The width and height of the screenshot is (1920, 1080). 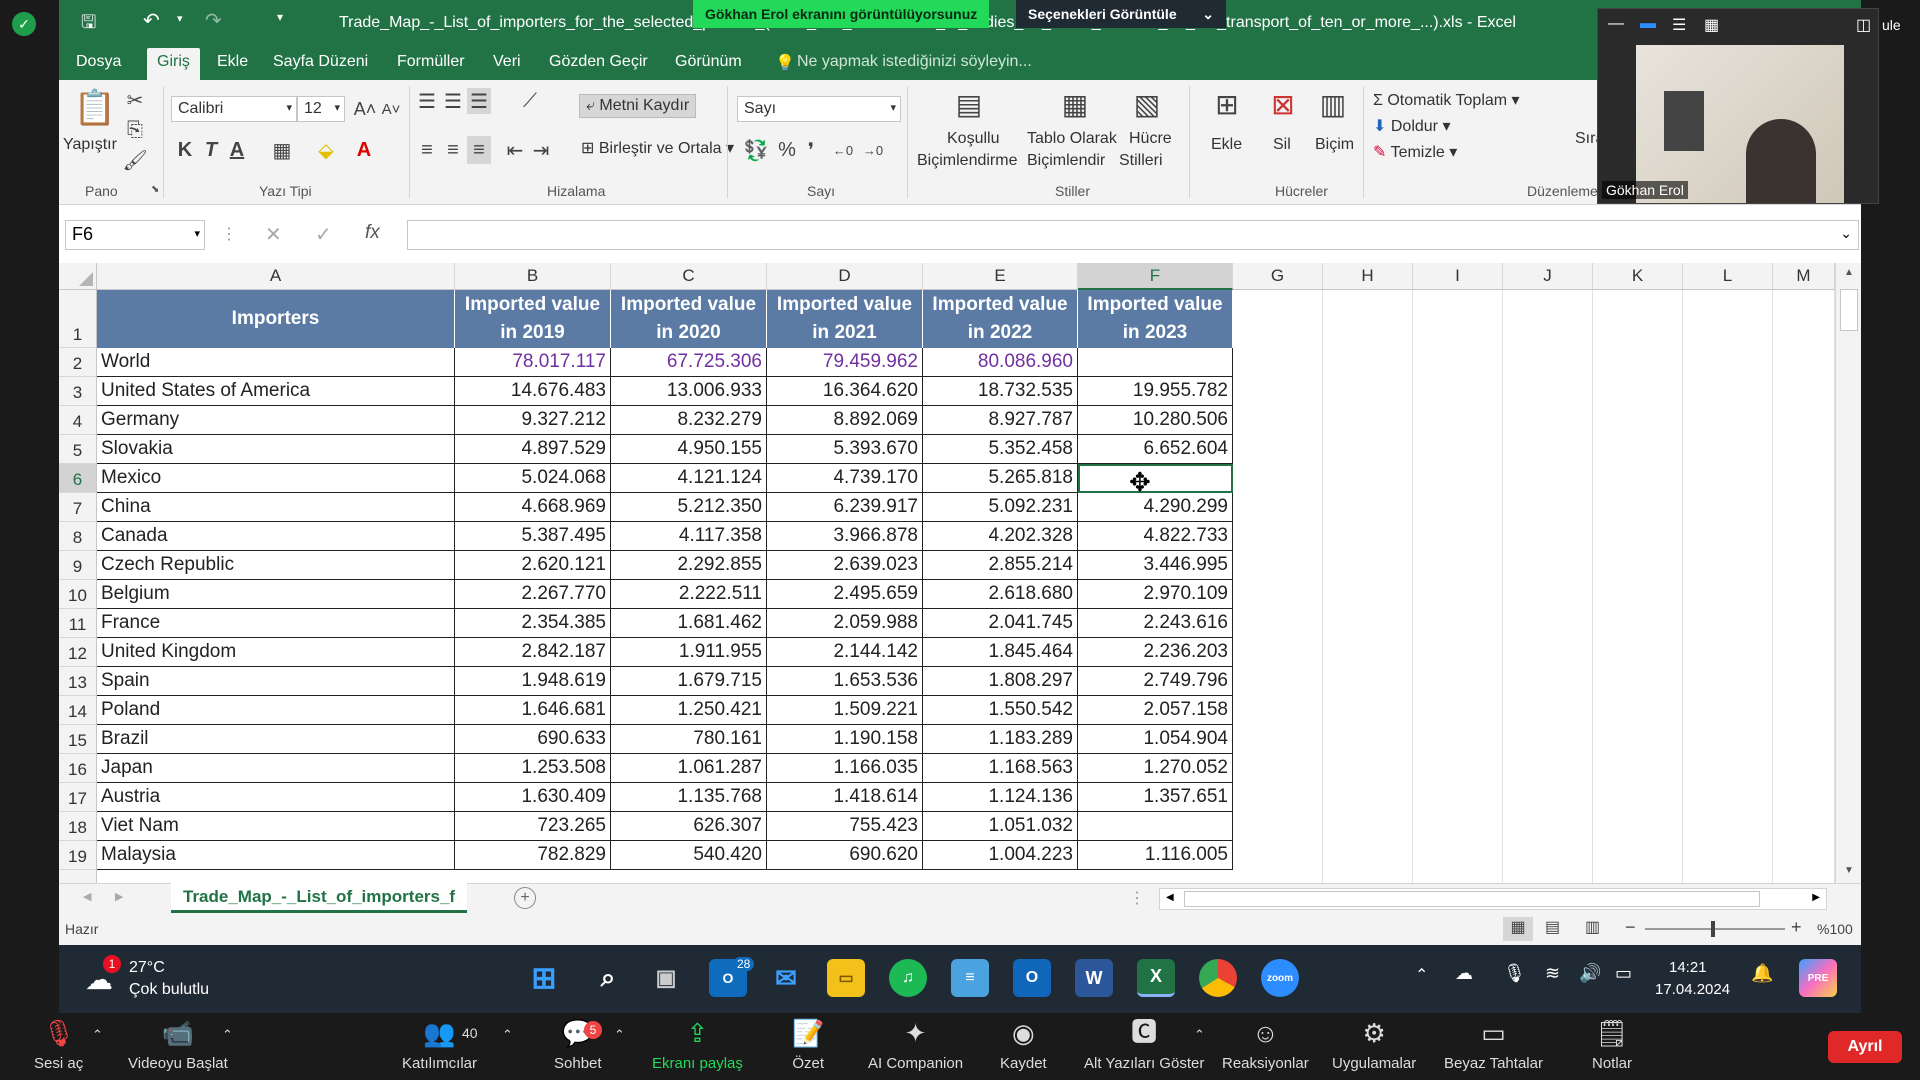 I want to click on row-header-15: 15, so click(x=78, y=739).